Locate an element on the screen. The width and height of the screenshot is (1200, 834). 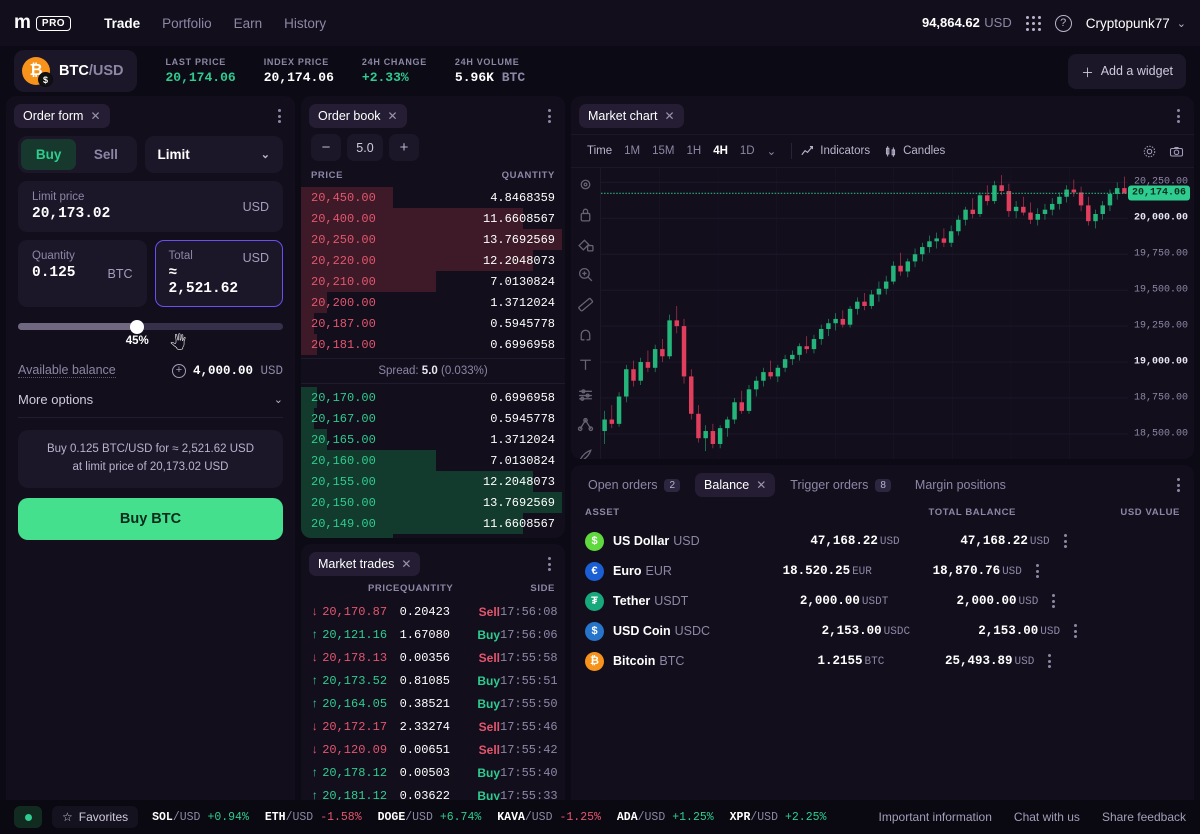
grouping-value: 5.0 is located at coordinates (365, 147).